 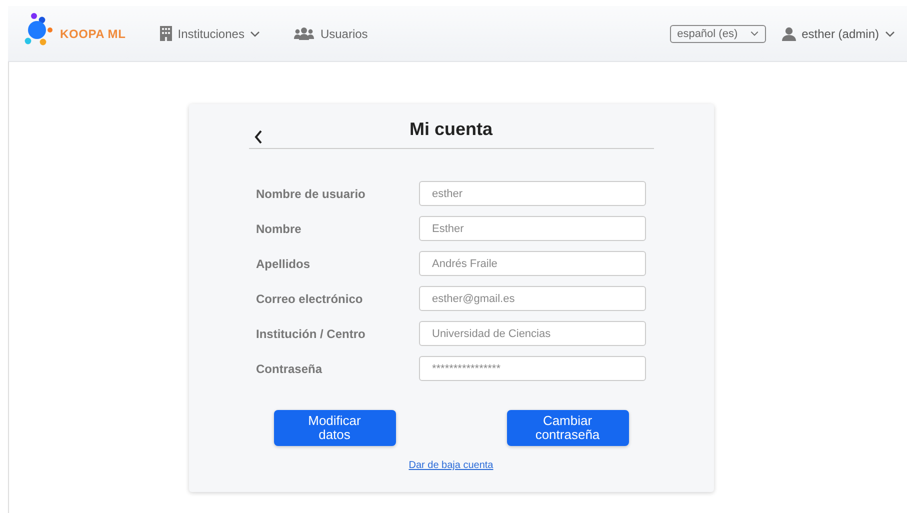 I want to click on page-title: Mi cuenta, so click(x=450, y=129).